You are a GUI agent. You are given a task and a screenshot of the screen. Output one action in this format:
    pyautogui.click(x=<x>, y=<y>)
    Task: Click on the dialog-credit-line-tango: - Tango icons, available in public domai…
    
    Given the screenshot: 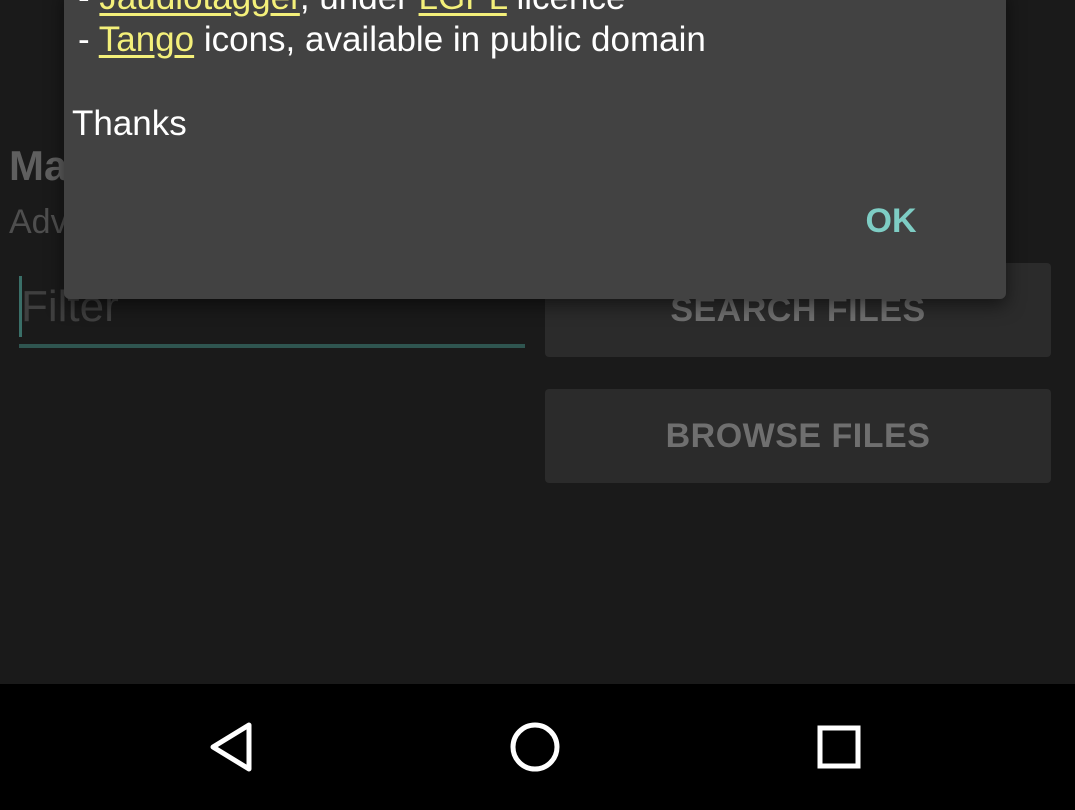 What is the action you would take?
    pyautogui.click(x=392, y=40)
    